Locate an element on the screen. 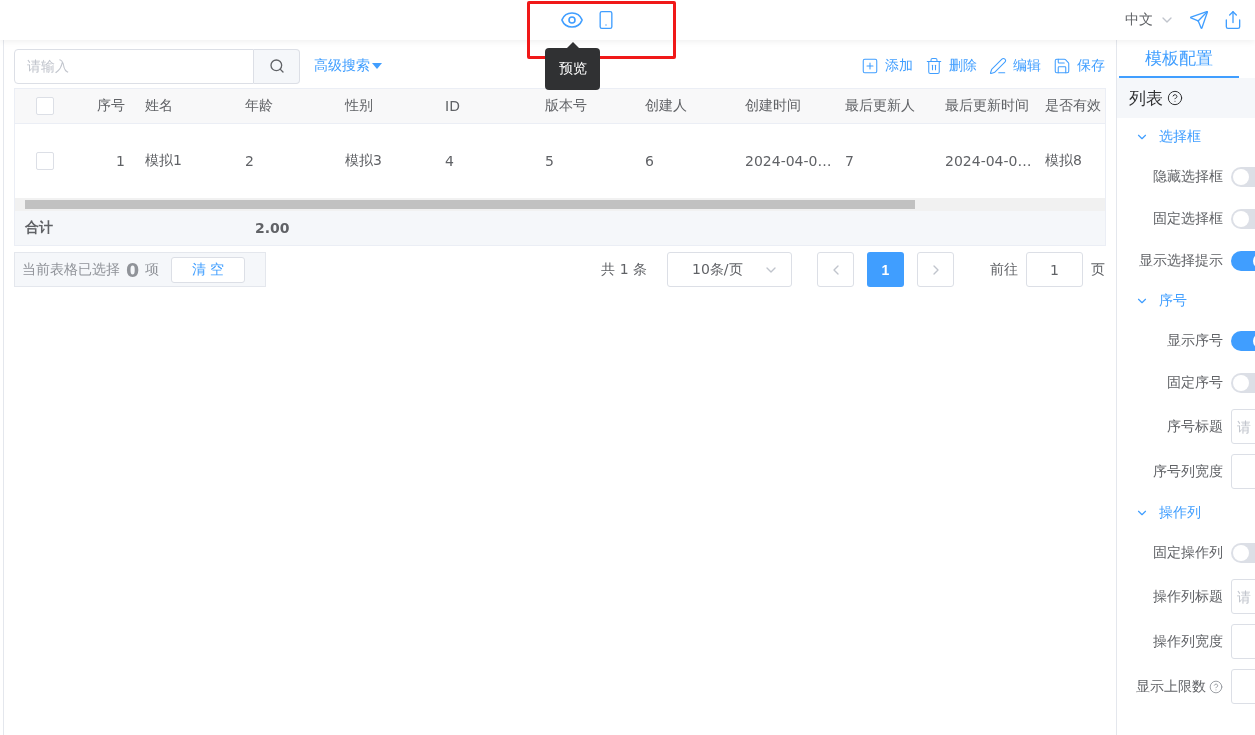 The image size is (1255, 735). setting-label: 序号列宽度 is located at coordinates (1187, 471).